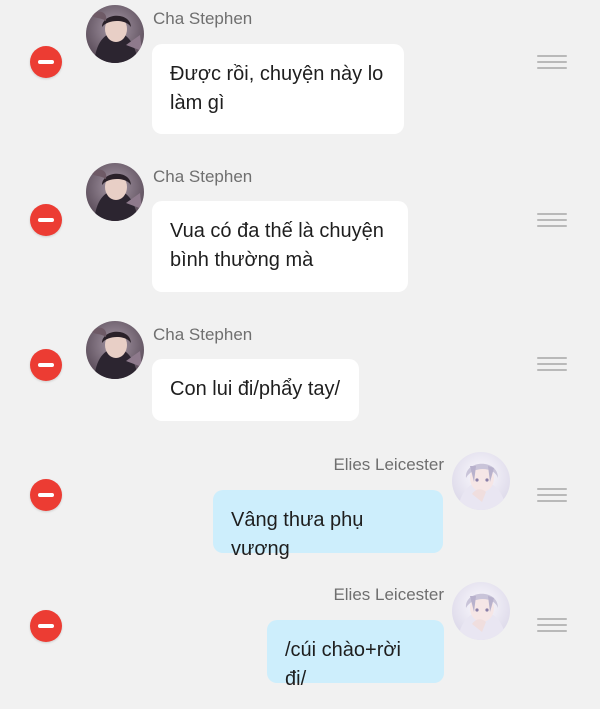  What do you see at coordinates (280, 246) in the screenshot?
I see `message-bubble: Vua có đa thế là chuyện bình thường mà` at bounding box center [280, 246].